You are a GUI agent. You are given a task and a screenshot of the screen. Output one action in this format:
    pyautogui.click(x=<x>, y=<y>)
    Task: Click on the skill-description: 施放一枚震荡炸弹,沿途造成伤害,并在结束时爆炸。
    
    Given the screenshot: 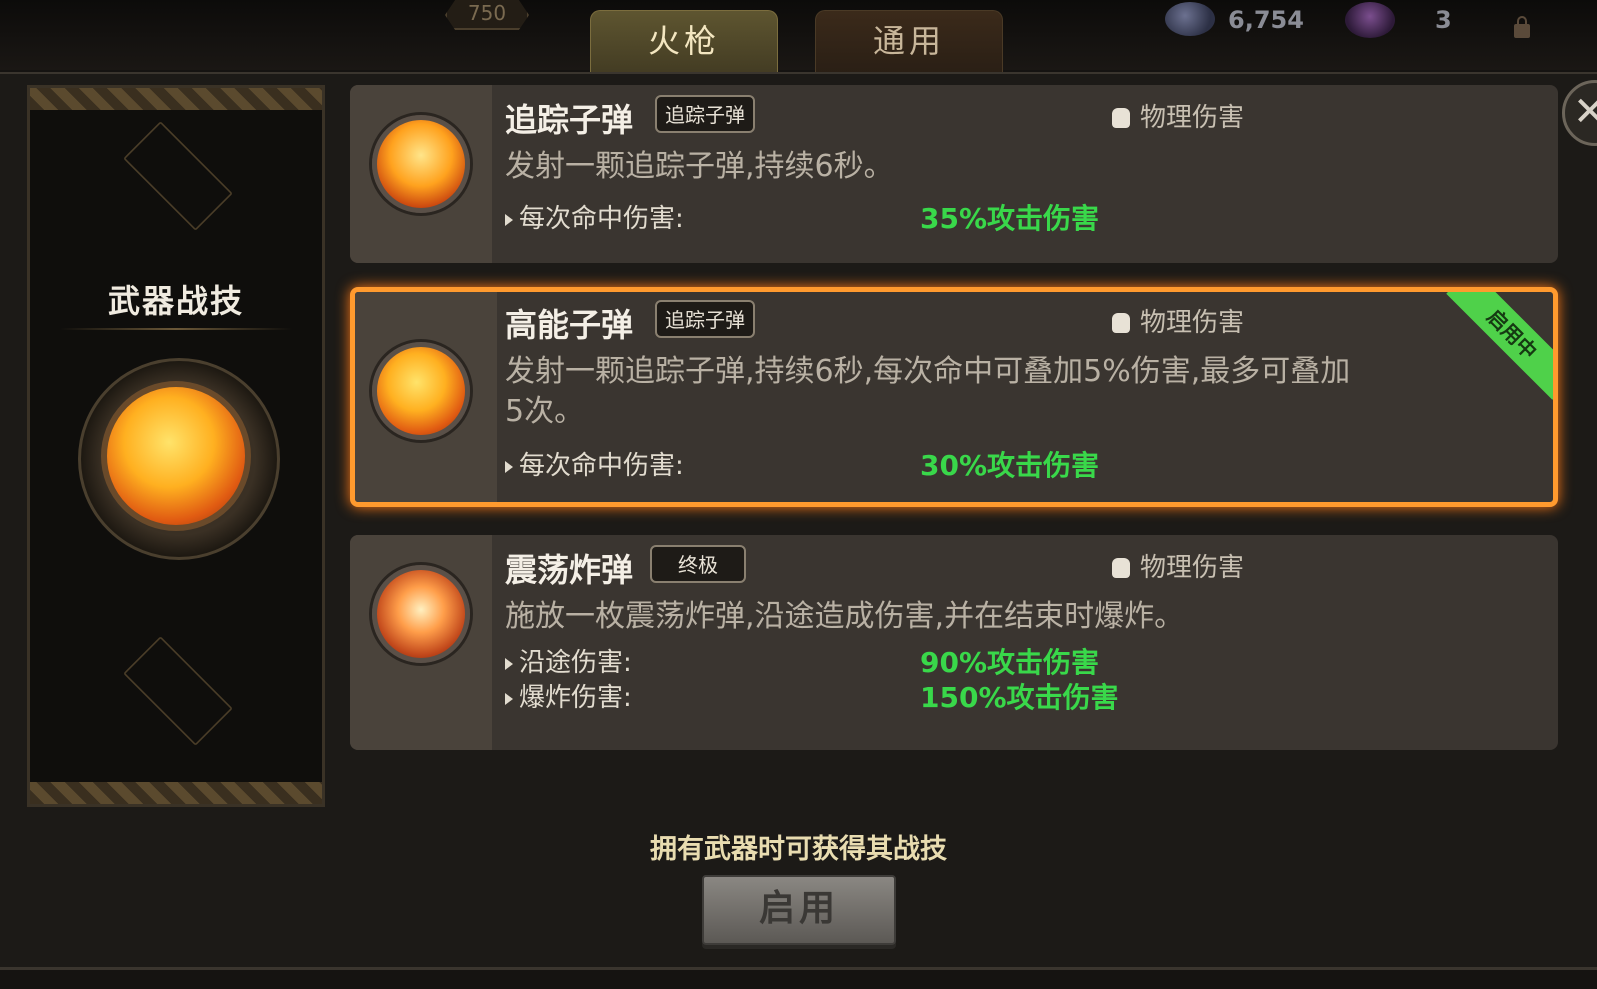 What is the action you would take?
    pyautogui.click(x=845, y=616)
    